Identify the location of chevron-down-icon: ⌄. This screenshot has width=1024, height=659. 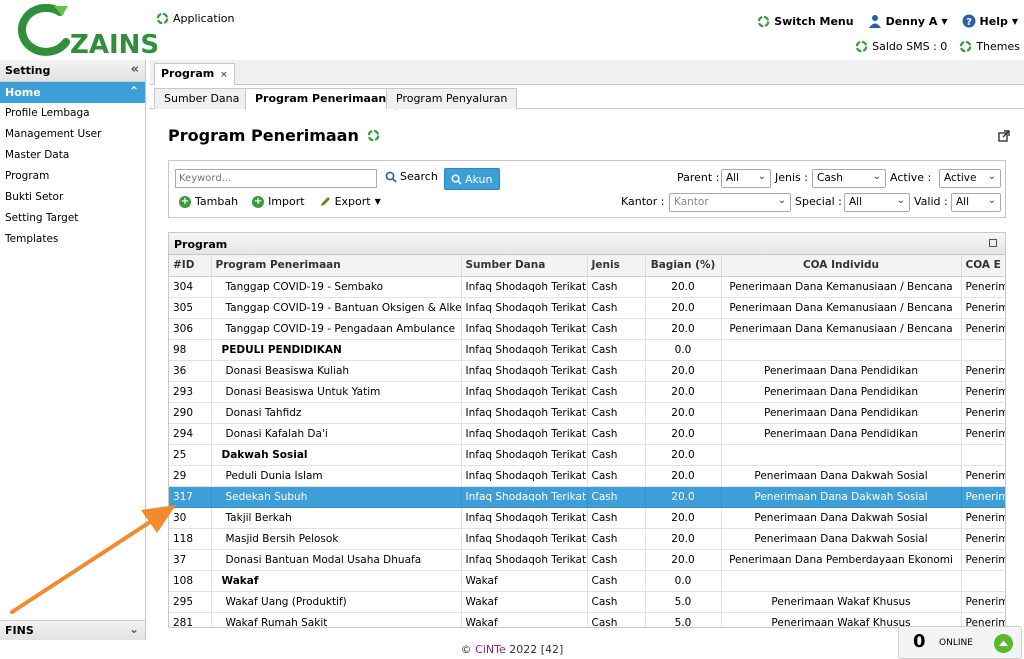
(991, 176).